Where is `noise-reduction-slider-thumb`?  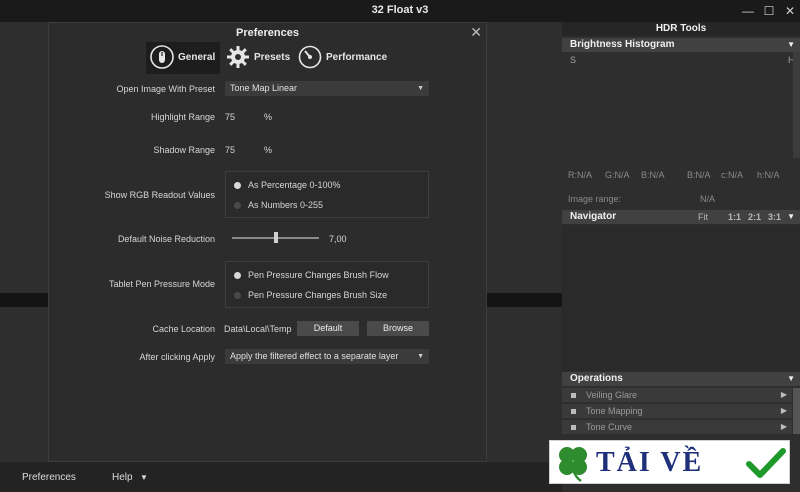 noise-reduction-slider-thumb is located at coordinates (275, 237).